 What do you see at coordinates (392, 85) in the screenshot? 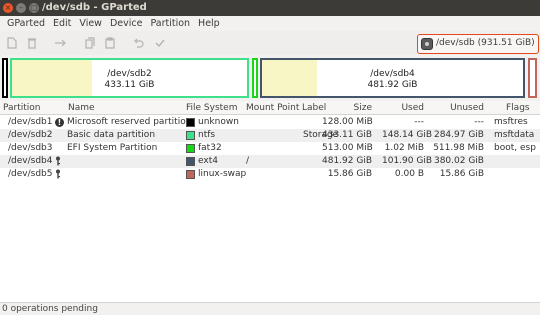
I see `partition-block-size: 481.92 GiB` at bounding box center [392, 85].